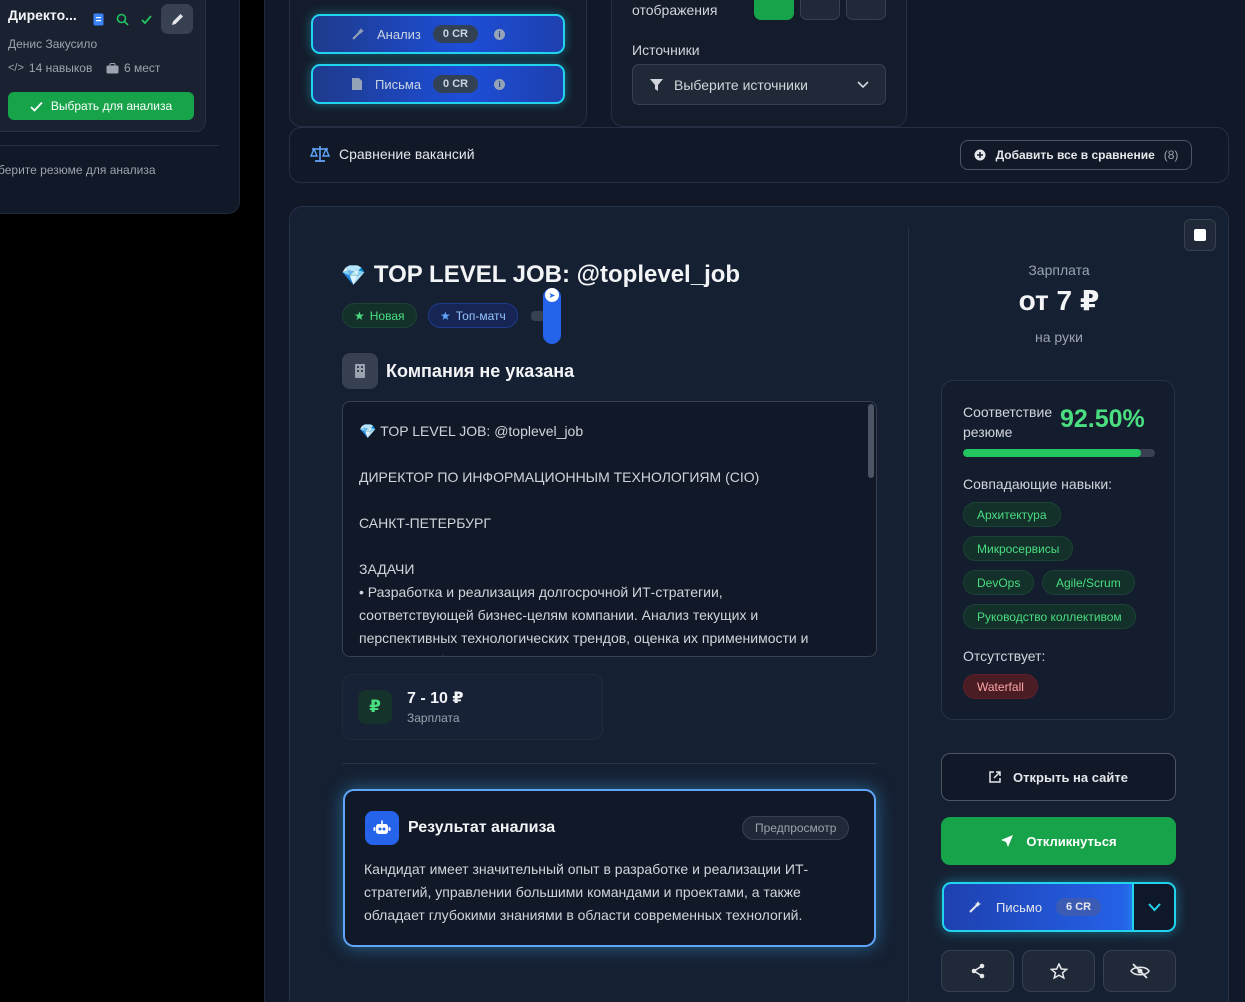 This screenshot has width=1245, height=1002. Describe the element at coordinates (360, 371) in the screenshot. I see `building-icon` at that location.